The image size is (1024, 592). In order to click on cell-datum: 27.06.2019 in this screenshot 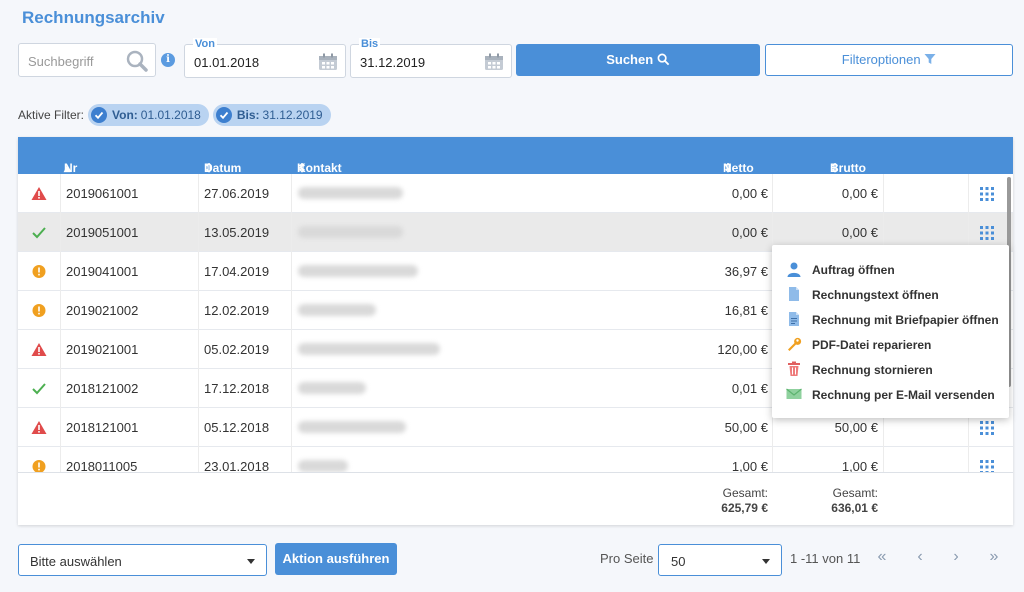, I will do `click(237, 193)`.